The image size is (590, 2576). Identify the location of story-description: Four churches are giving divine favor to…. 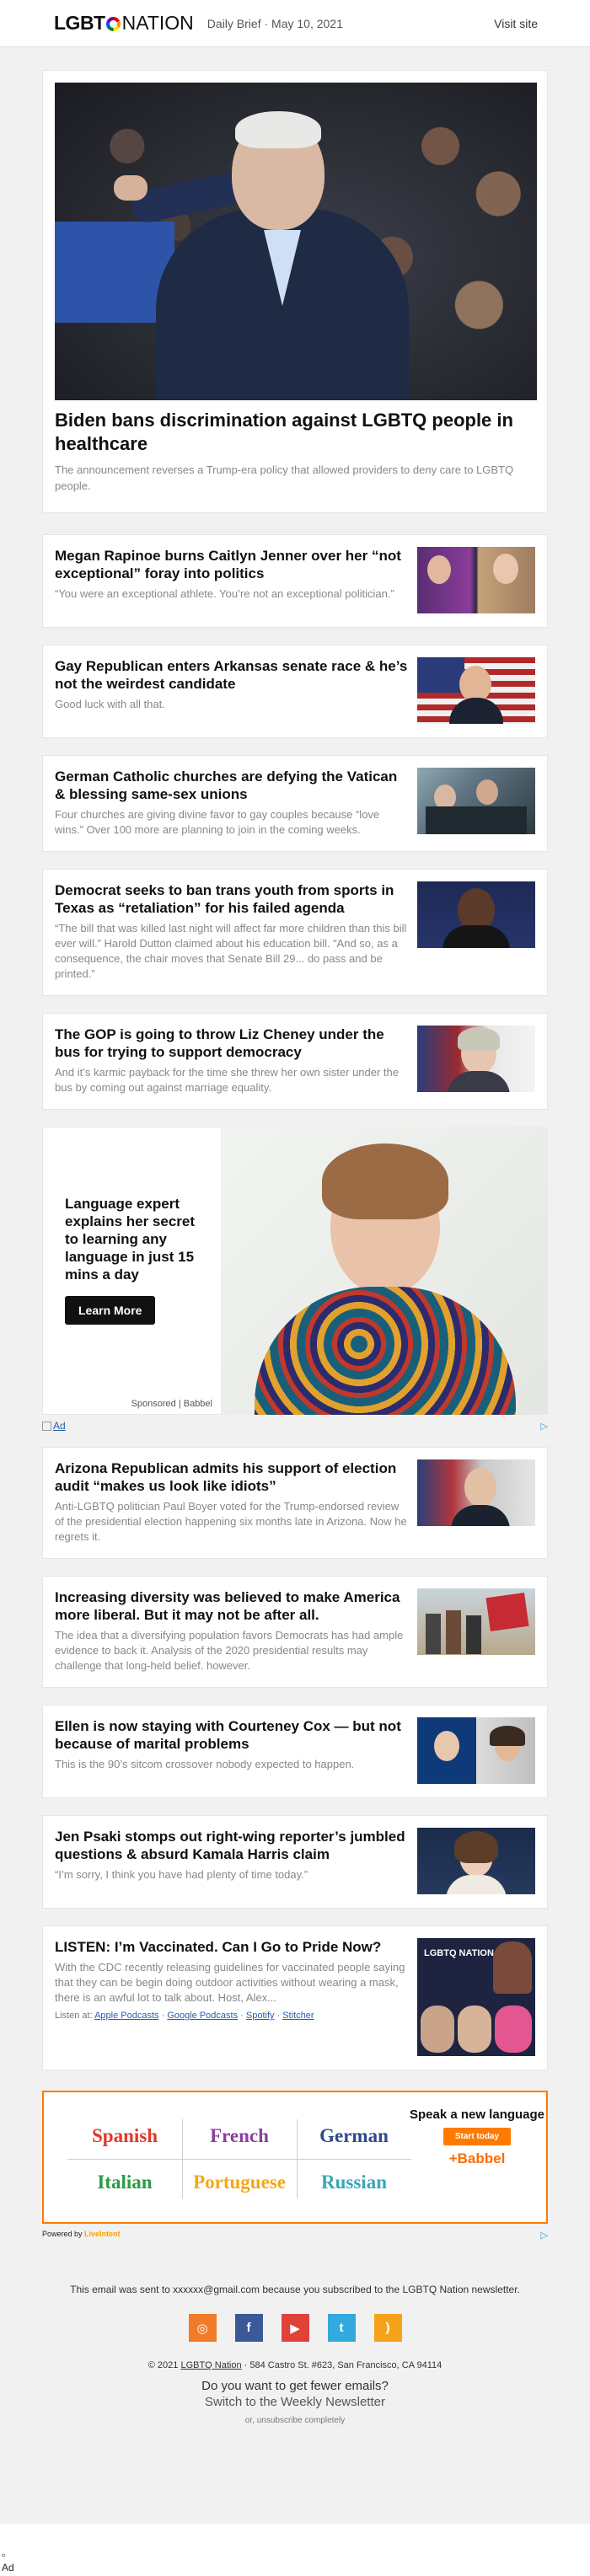
(217, 822).